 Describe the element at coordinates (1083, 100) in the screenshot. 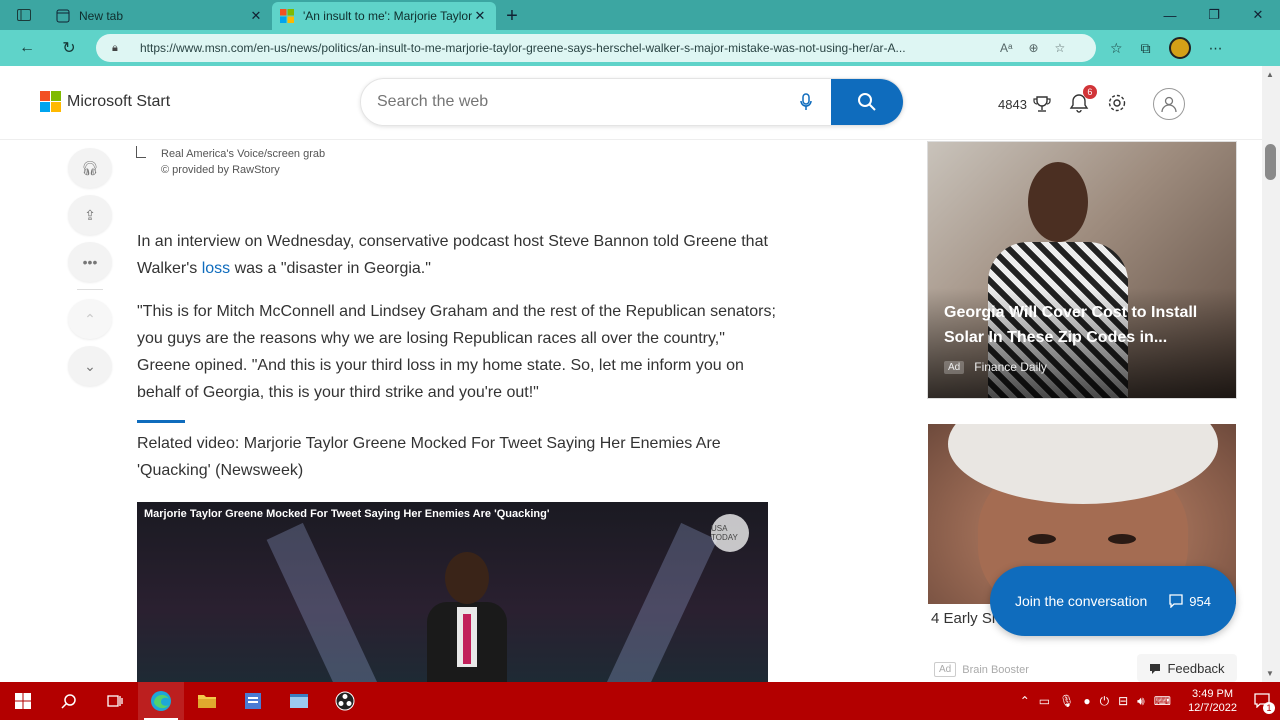

I see `notifications-bell-icon: 6` at that location.